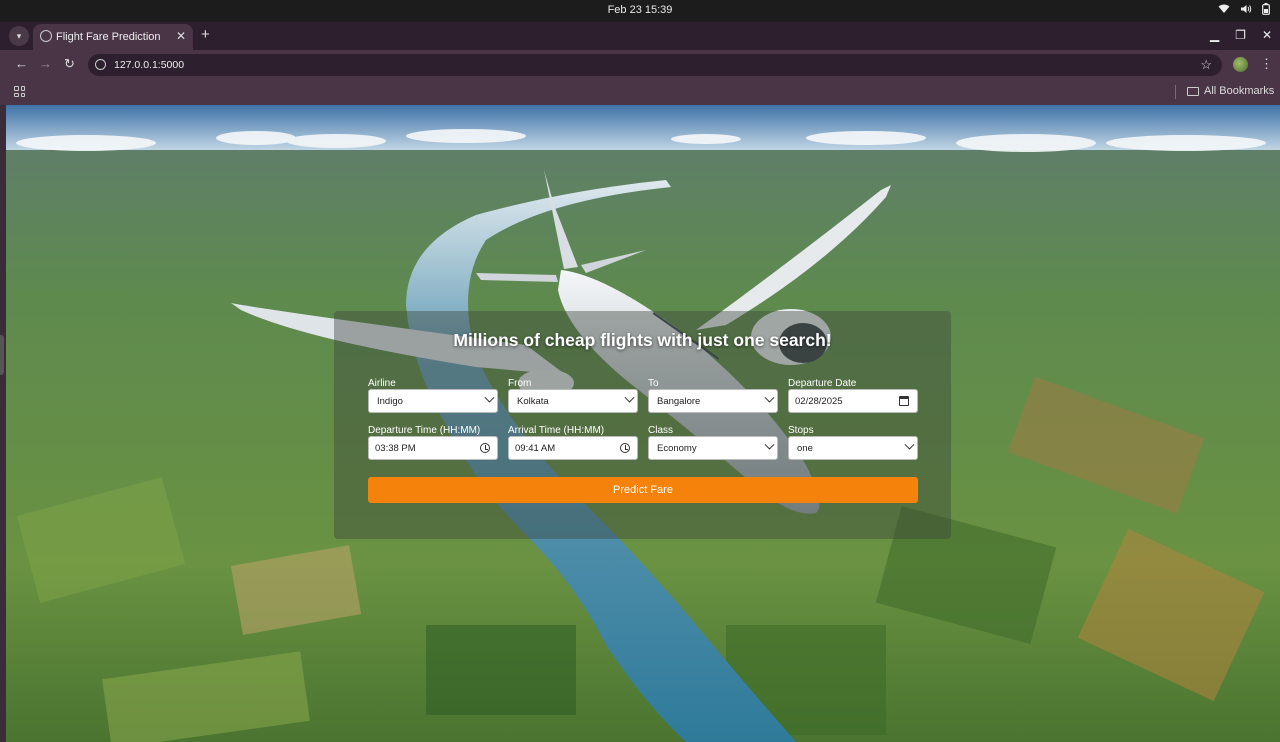 The height and width of the screenshot is (742, 1280). What do you see at coordinates (805, 448) in the screenshot?
I see `stops-value: one` at bounding box center [805, 448].